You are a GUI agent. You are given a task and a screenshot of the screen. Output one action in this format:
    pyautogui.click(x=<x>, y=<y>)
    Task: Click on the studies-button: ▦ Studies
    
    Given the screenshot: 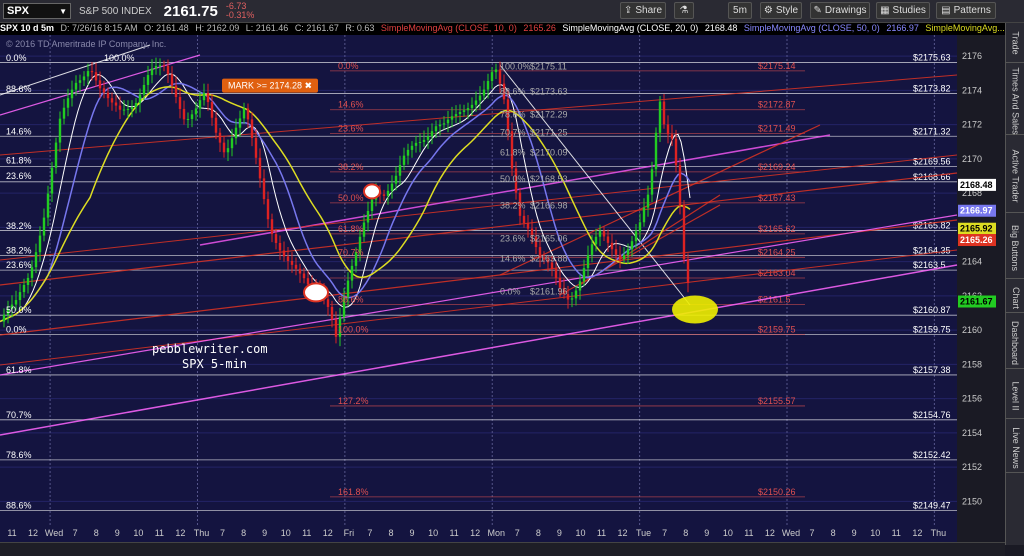 What is the action you would take?
    pyautogui.click(x=903, y=10)
    